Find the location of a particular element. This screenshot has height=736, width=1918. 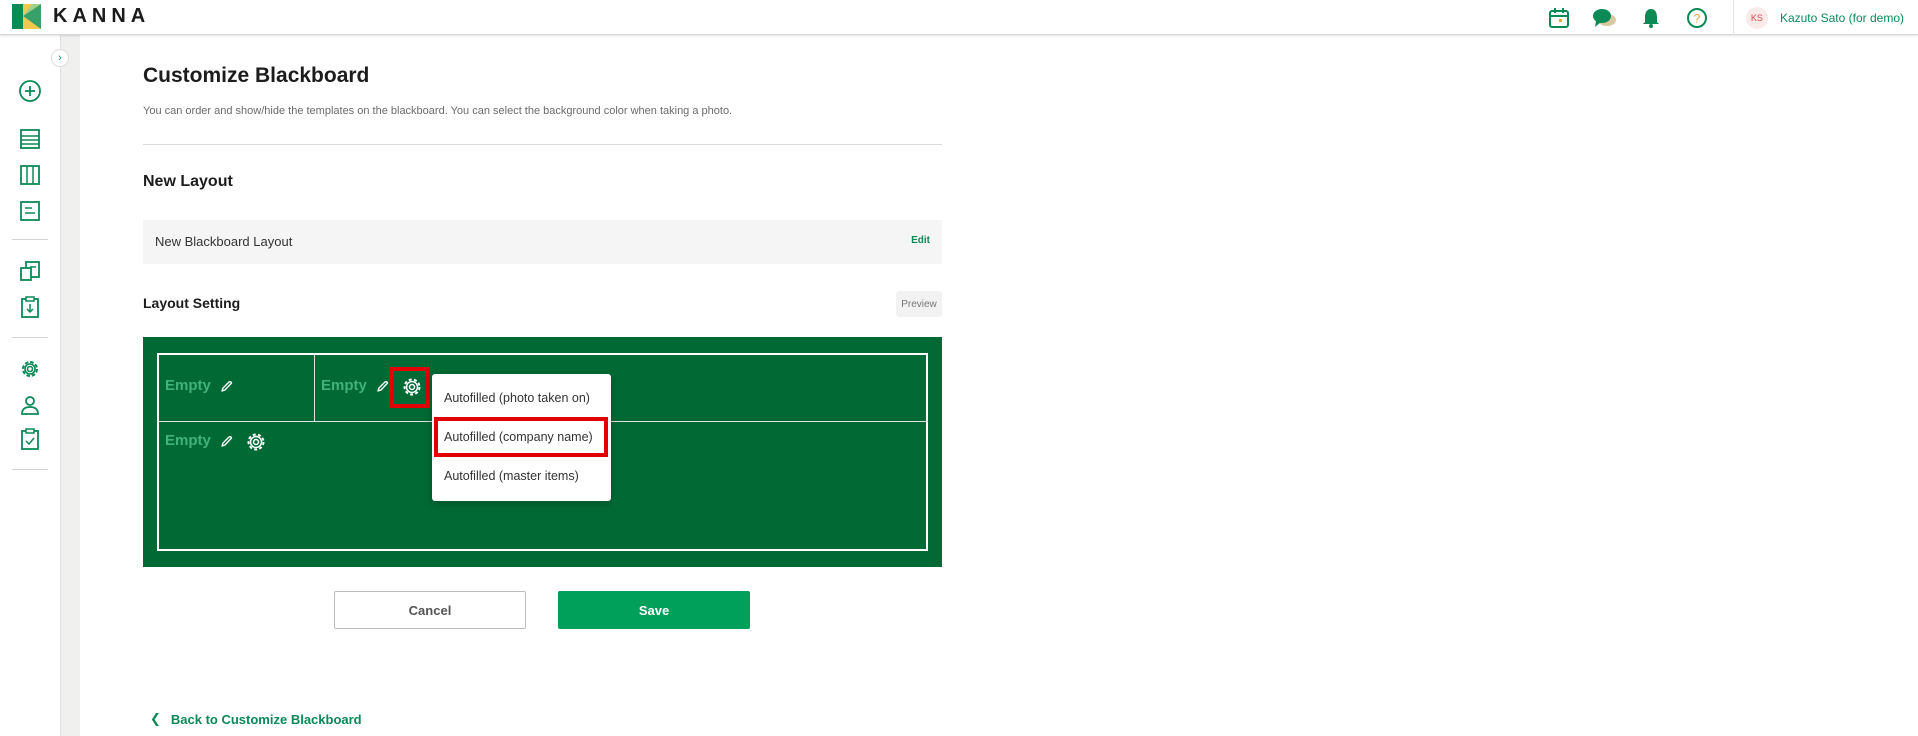

top-header: KANNA ? KS Kazuto Sato (for demo) is located at coordinates (959, 17).